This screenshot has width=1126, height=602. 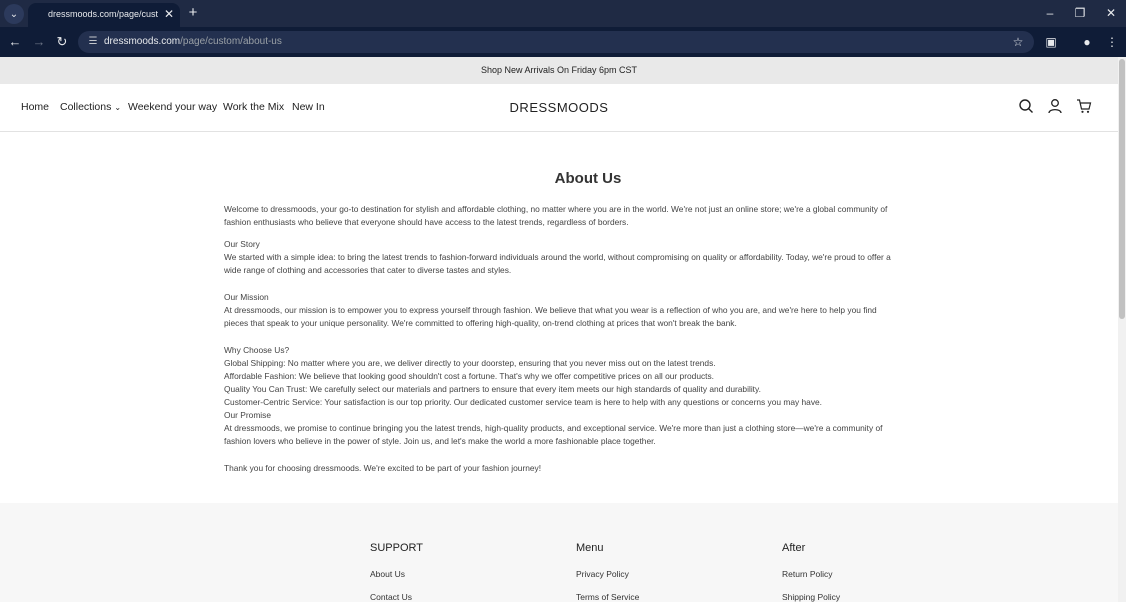 I want to click on mission-heading: Our Mission, so click(x=246, y=297).